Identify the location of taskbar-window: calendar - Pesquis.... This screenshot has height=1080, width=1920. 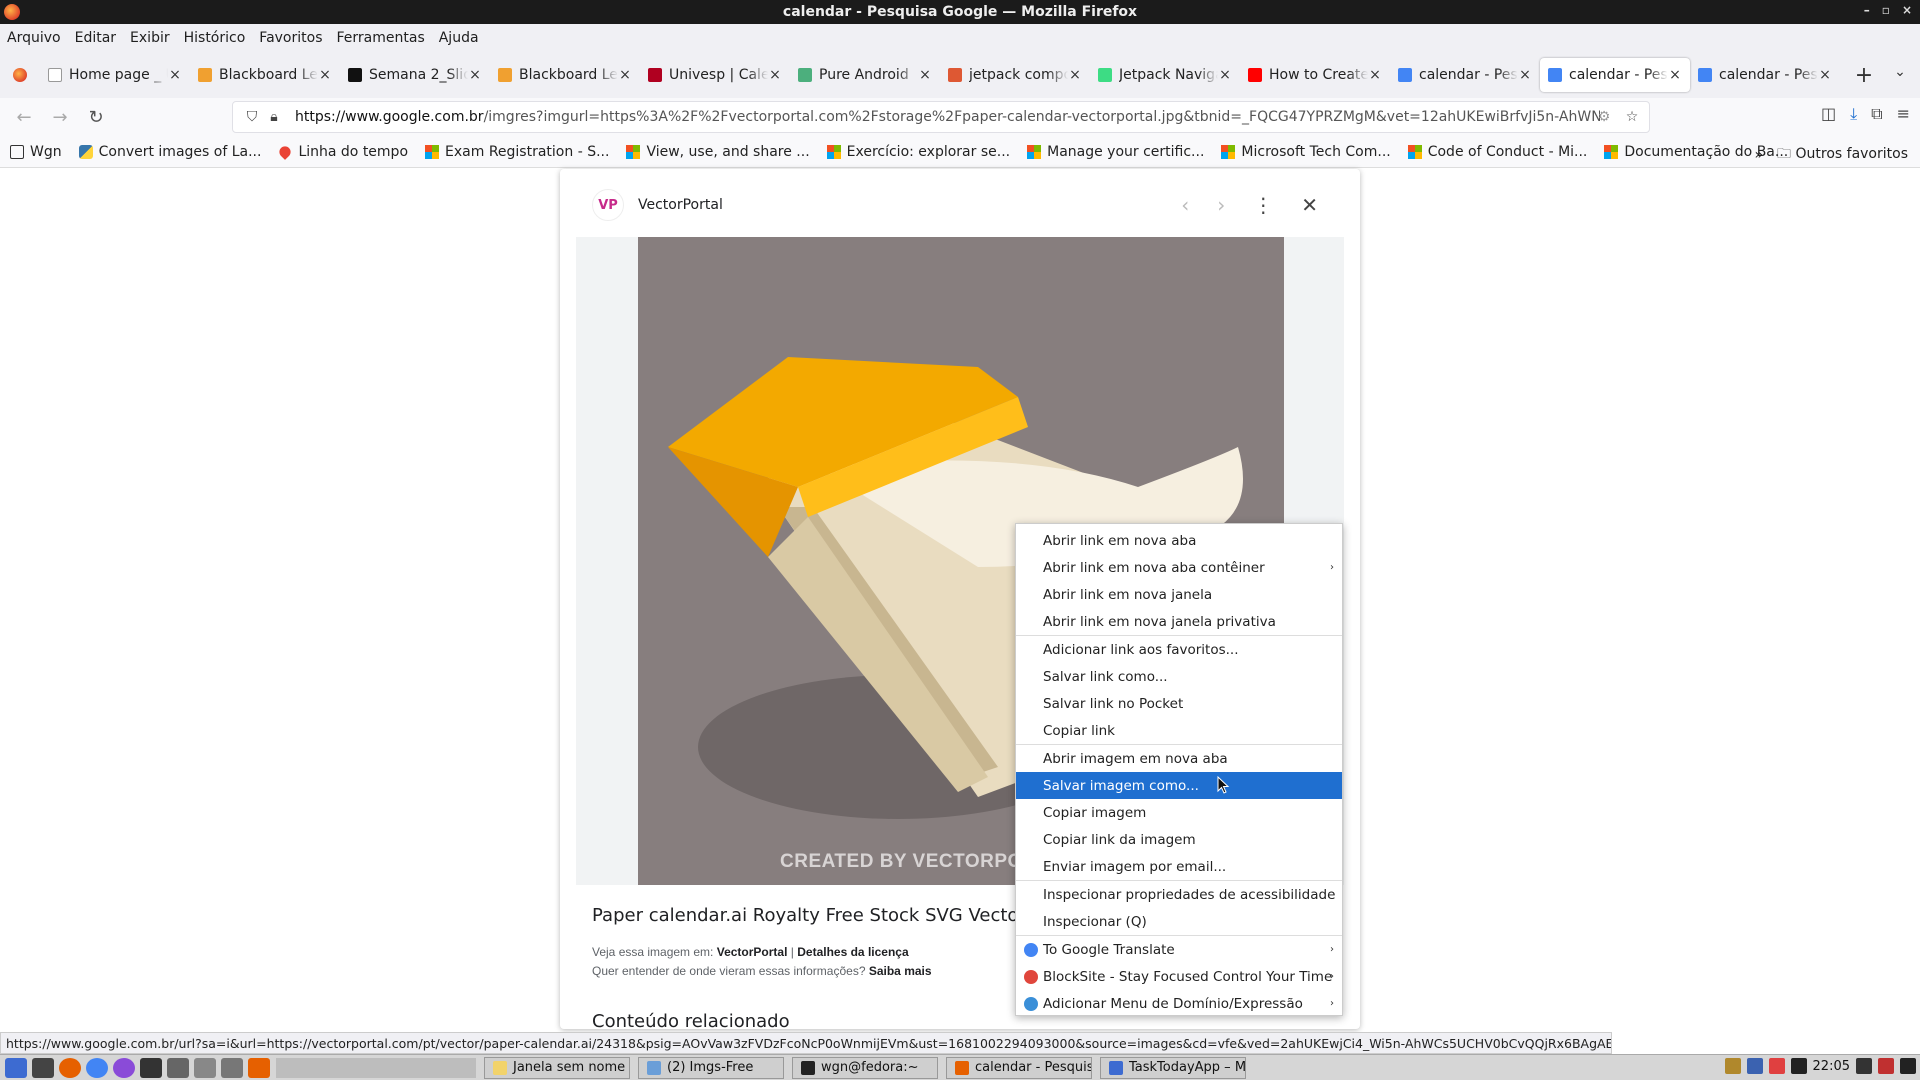
(1019, 1067).